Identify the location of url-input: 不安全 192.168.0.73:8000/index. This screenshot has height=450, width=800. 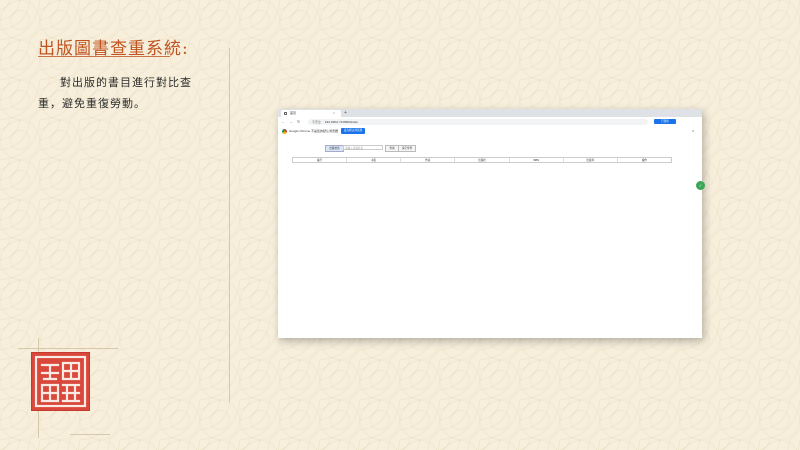
(478, 121).